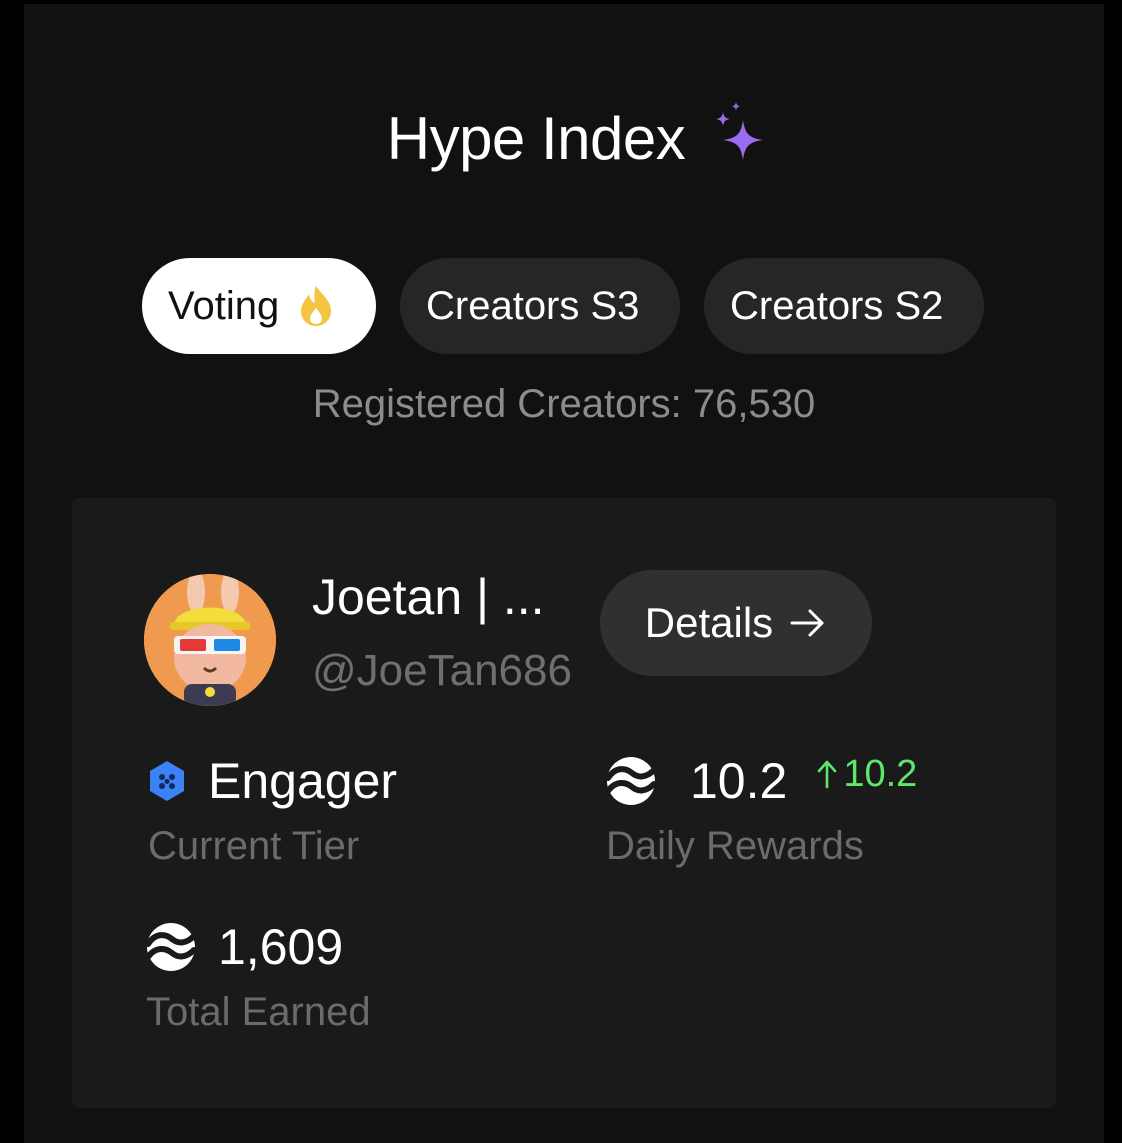  I want to click on total-earned-stat: 1,609 Total Earned, so click(258, 976).